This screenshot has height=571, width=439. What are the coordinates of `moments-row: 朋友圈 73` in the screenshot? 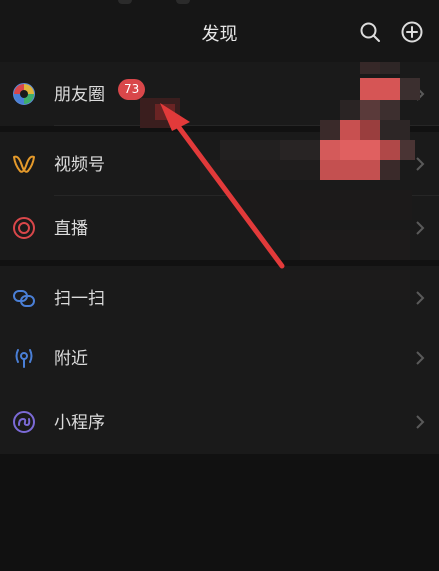 It's located at (219, 94).